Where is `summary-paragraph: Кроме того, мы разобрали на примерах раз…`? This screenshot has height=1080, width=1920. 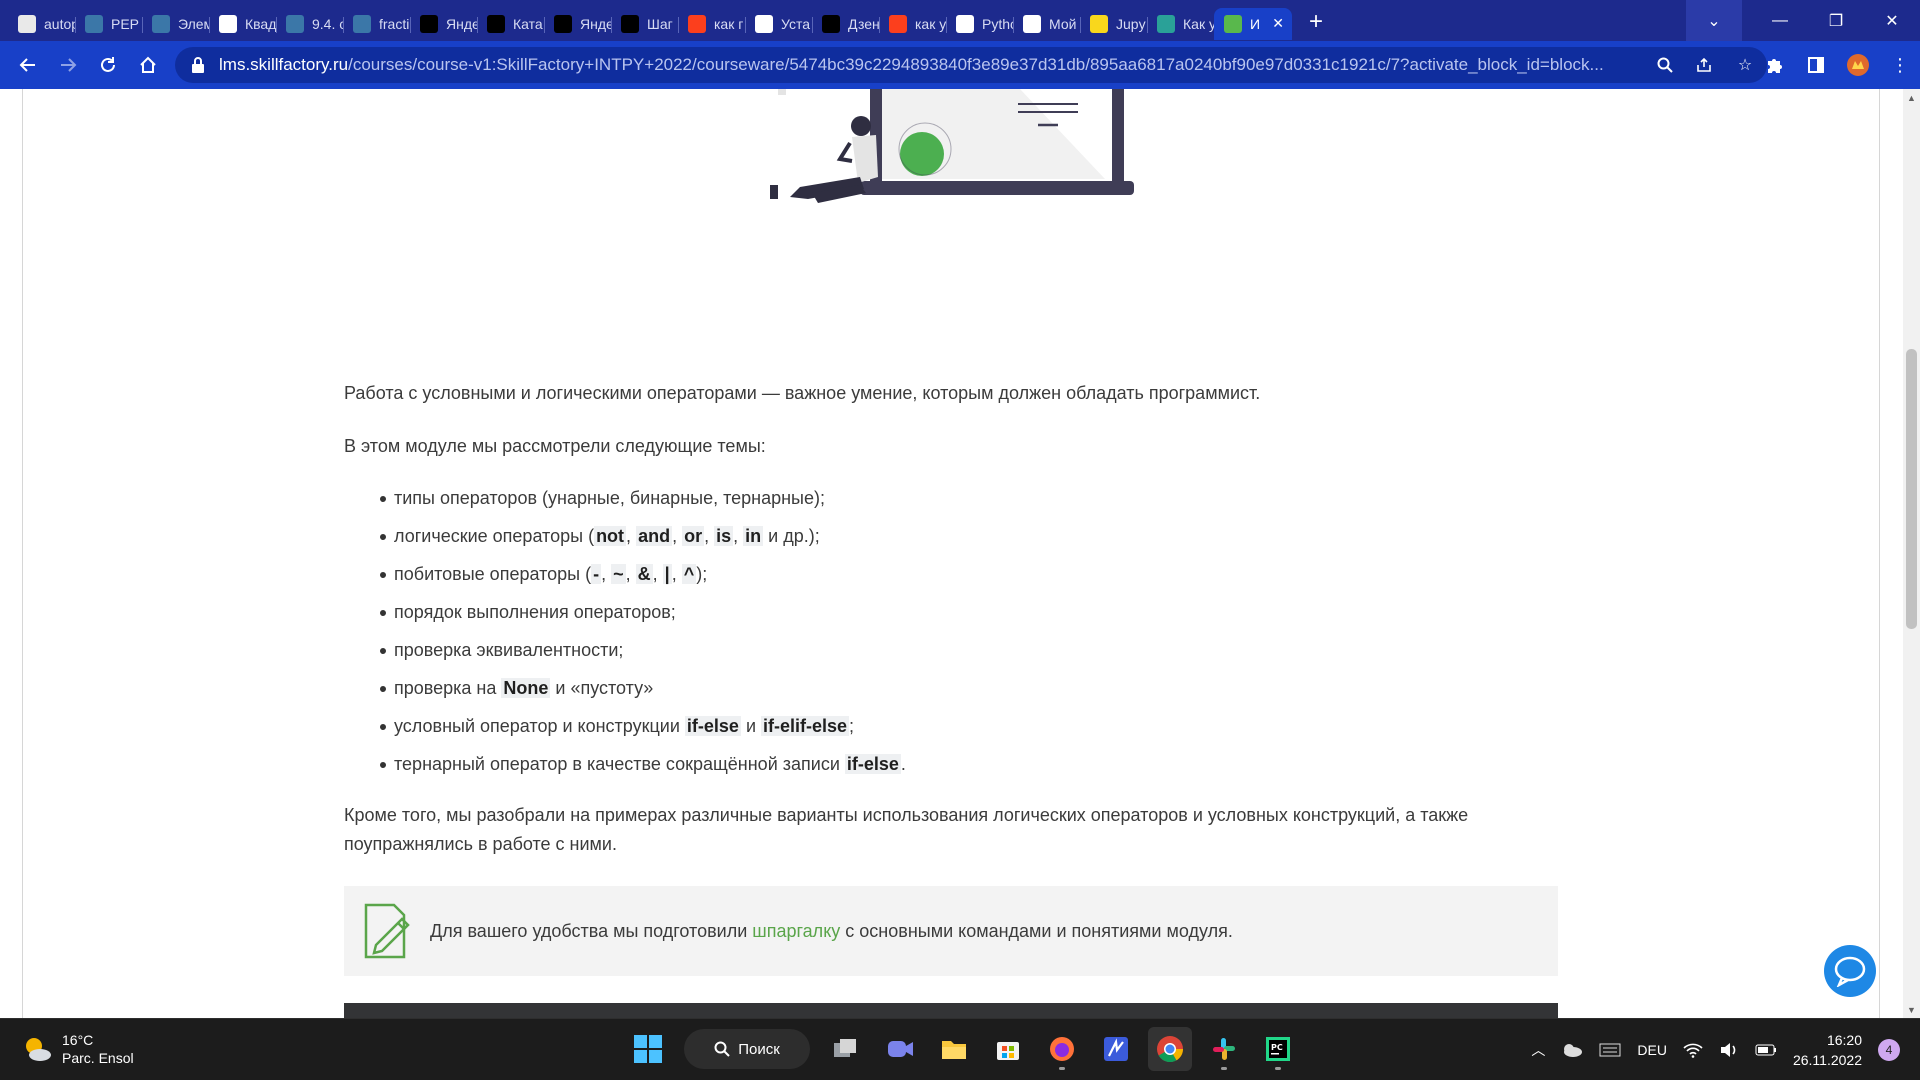 summary-paragraph: Кроме того, мы разобрали на примерах раз… is located at coordinates (906, 829).